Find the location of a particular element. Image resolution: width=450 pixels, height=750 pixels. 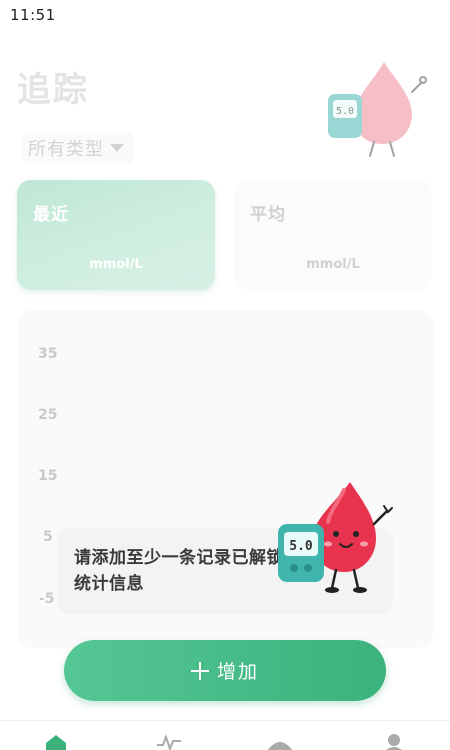

recent-title: 最近 is located at coordinates (51, 215).